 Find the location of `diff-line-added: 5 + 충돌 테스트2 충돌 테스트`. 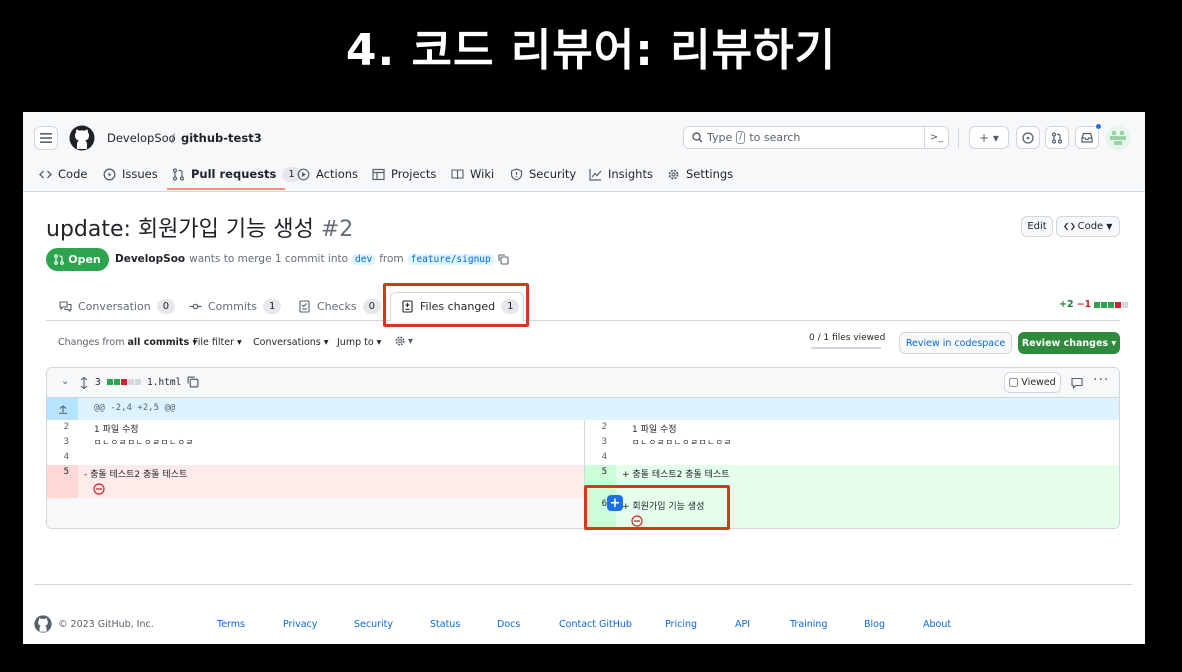

diff-line-added: 5 + 충돌 테스트2 충돌 테스트 is located at coordinates (852, 474).